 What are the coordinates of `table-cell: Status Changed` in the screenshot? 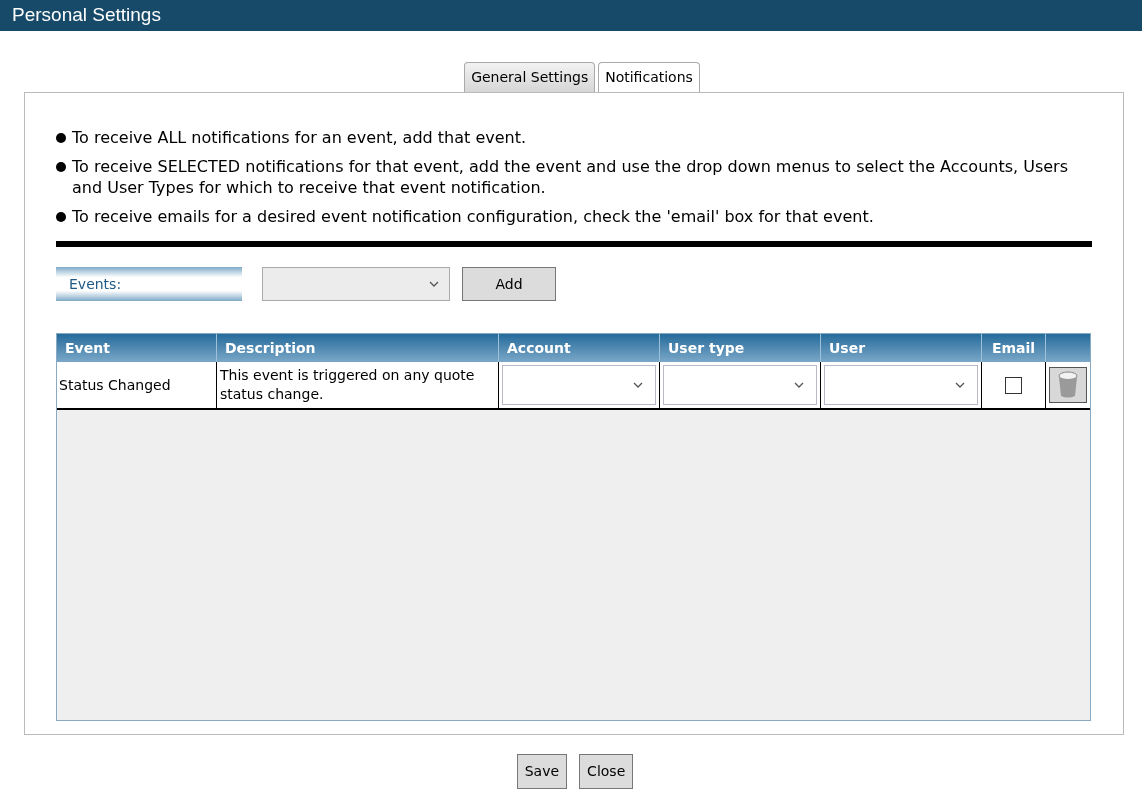 It's located at (137, 385).